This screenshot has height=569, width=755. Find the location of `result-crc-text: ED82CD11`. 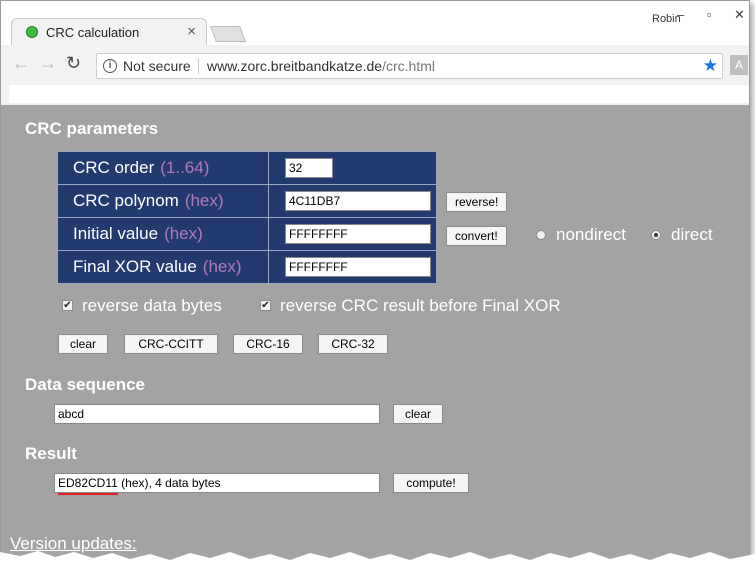

result-crc-text: ED82CD11 is located at coordinates (88, 483).